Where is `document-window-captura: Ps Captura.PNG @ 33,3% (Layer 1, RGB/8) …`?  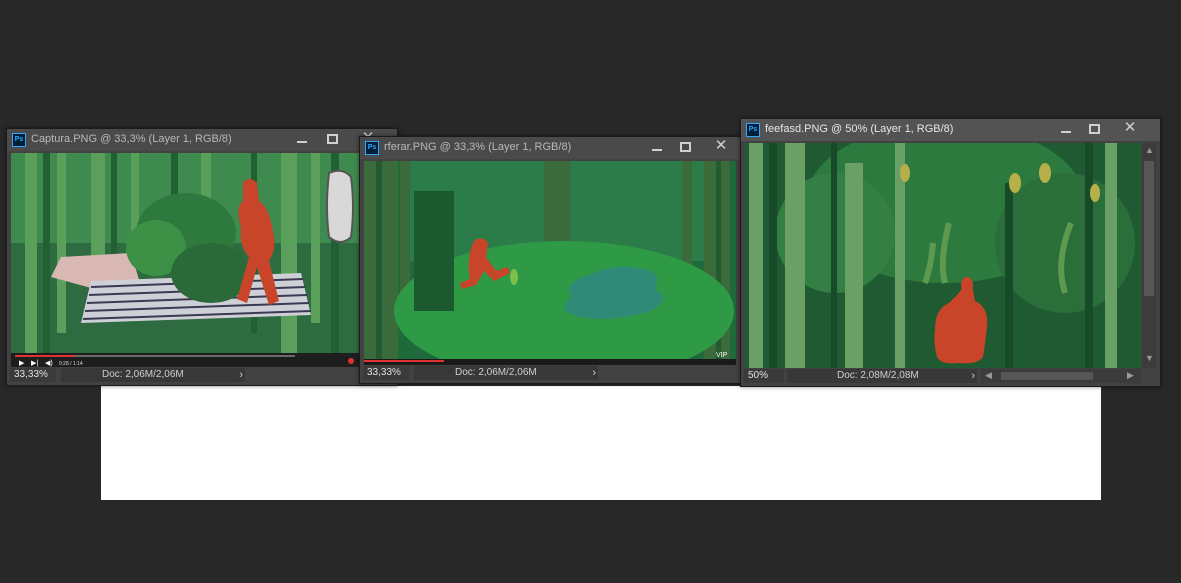 document-window-captura: Ps Captura.PNG @ 33,3% (Layer 1, RGB/8) … is located at coordinates (202, 257).